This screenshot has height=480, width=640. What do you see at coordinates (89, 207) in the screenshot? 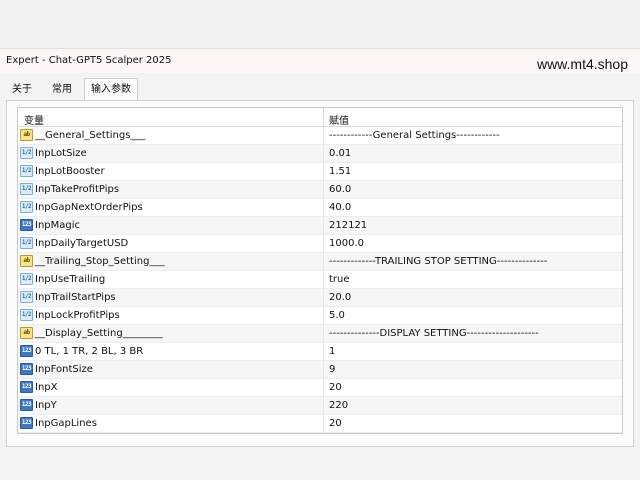
I see `parameter-name: InpGapNextOrderPips` at bounding box center [89, 207].